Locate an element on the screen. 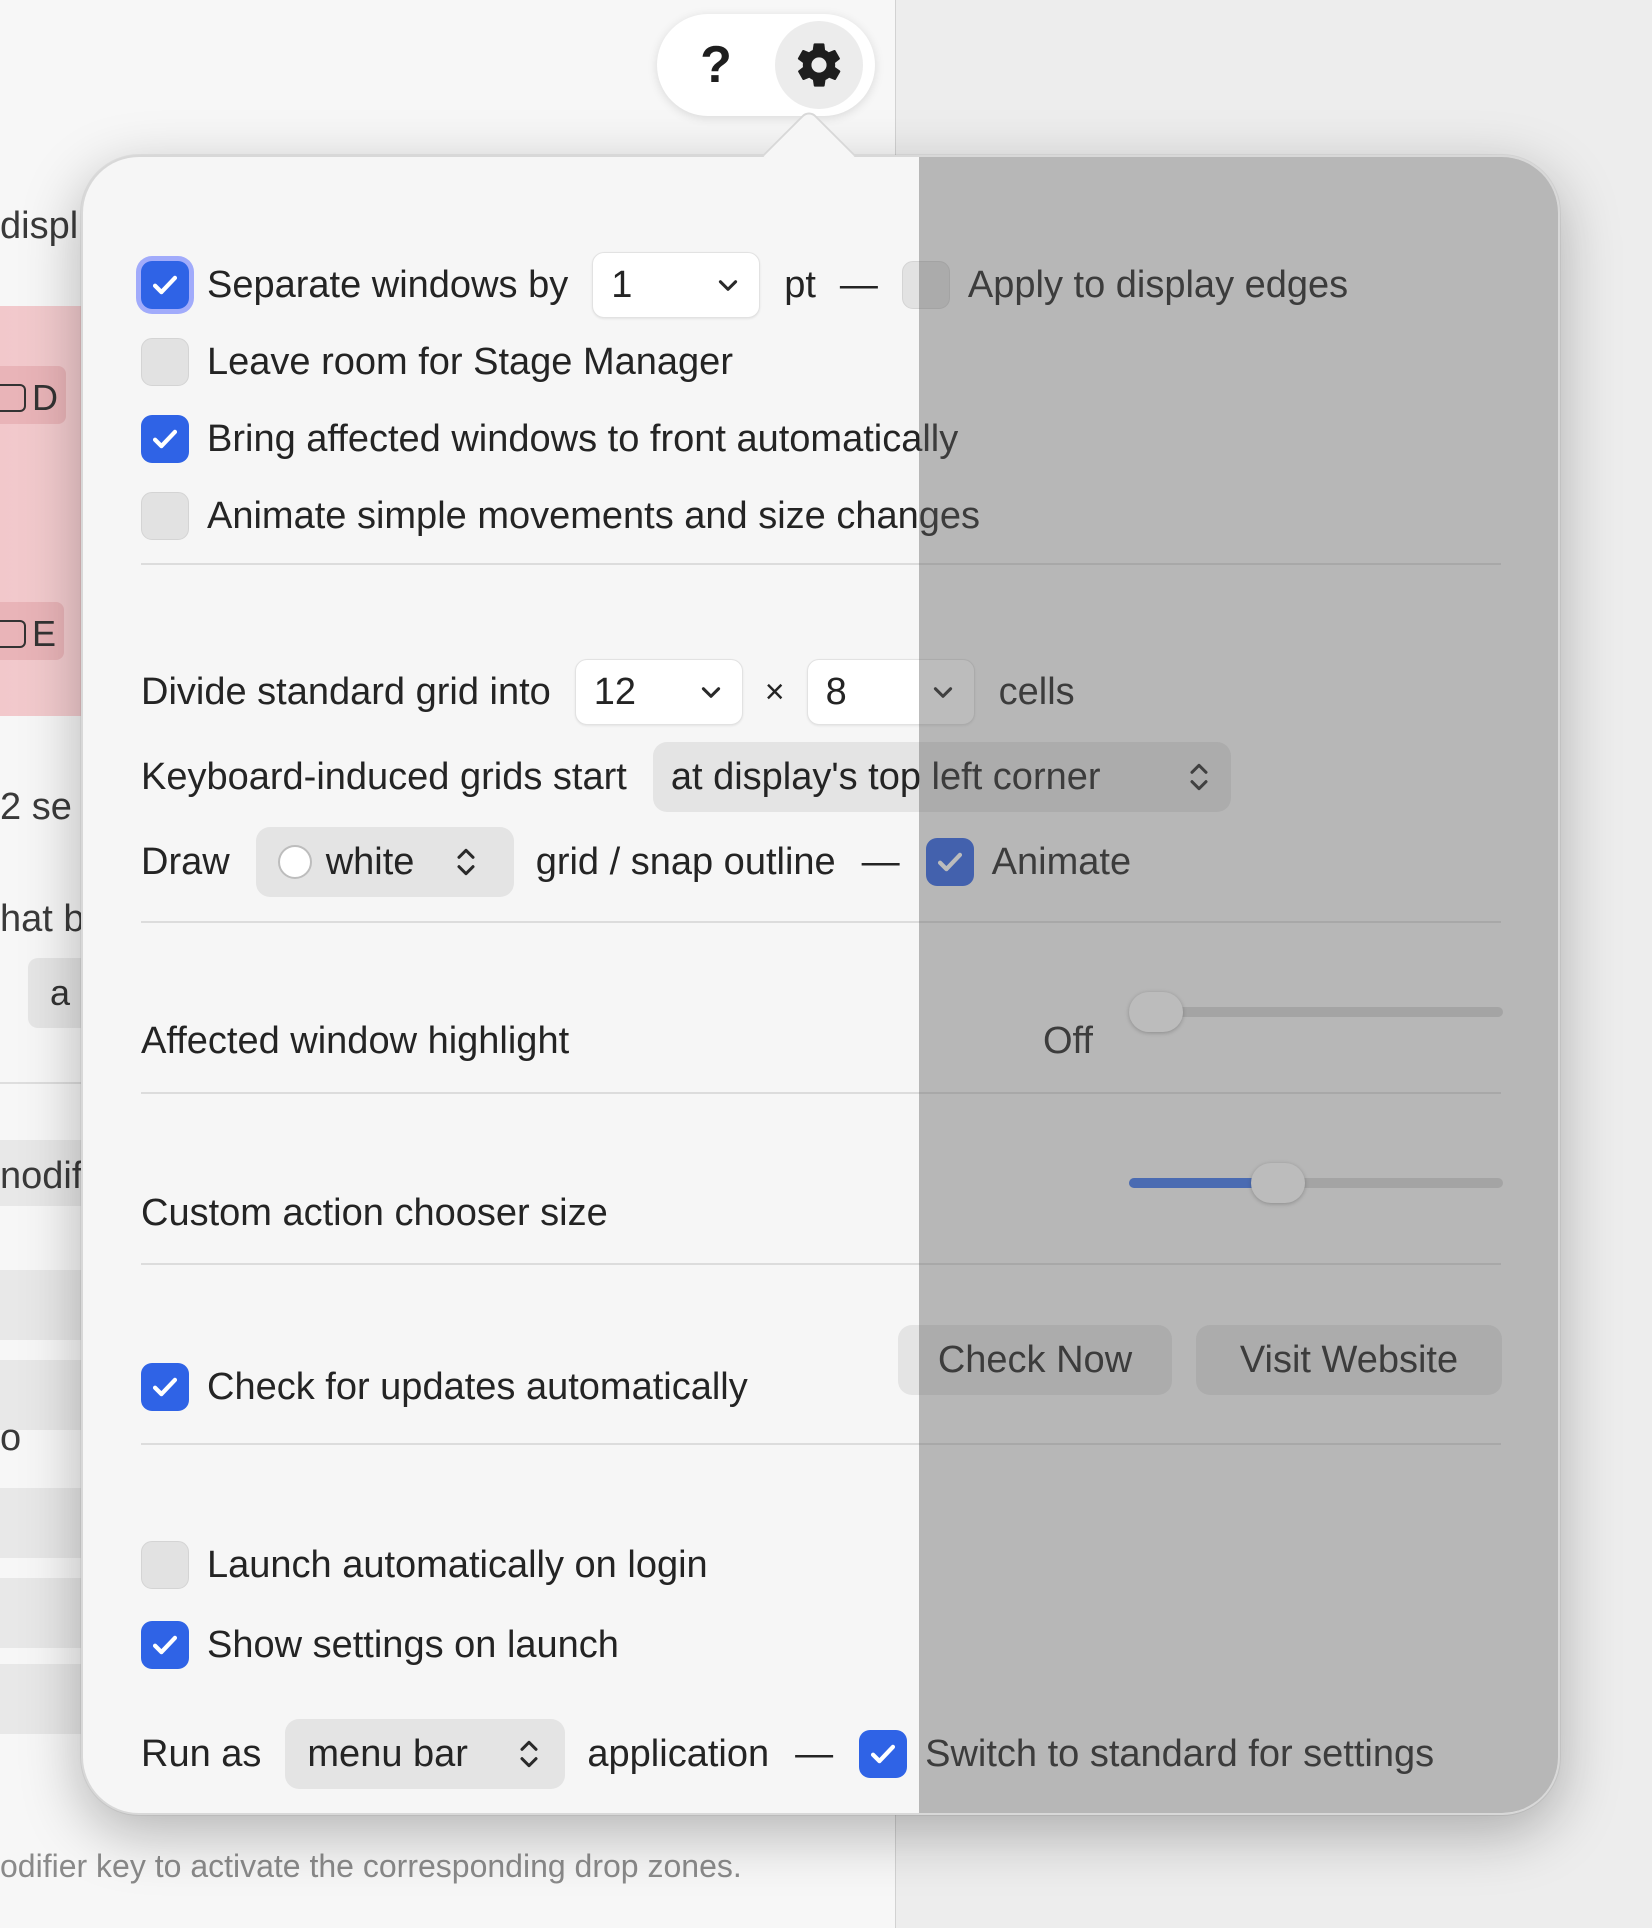 Image resolution: width=1652 pixels, height=1928 pixels. animate-simple-checkbox is located at coordinates (165, 516).